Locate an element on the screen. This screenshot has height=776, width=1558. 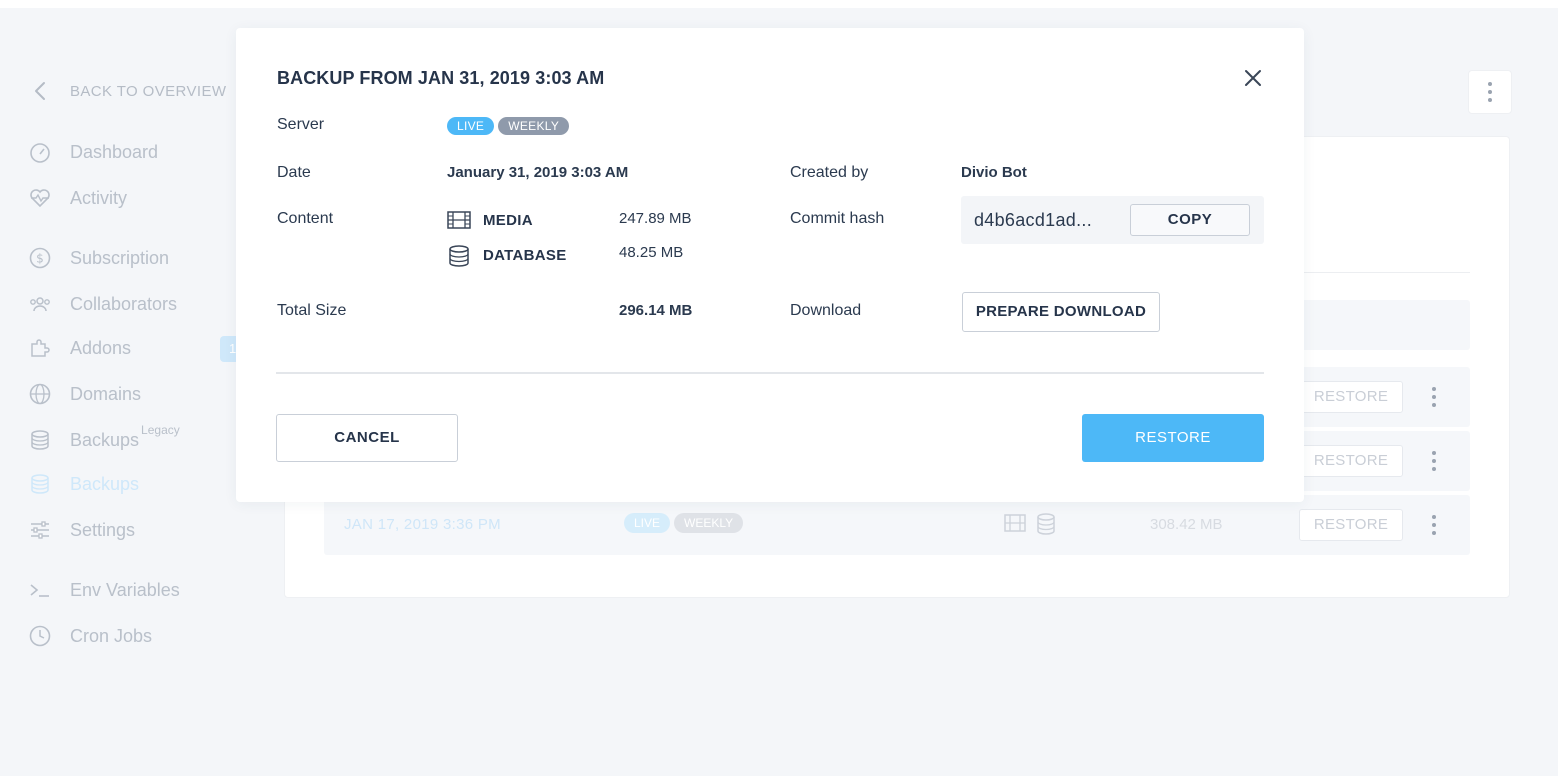
sidebar-item-env-variables: Env Variables is located at coordinates (104, 590).